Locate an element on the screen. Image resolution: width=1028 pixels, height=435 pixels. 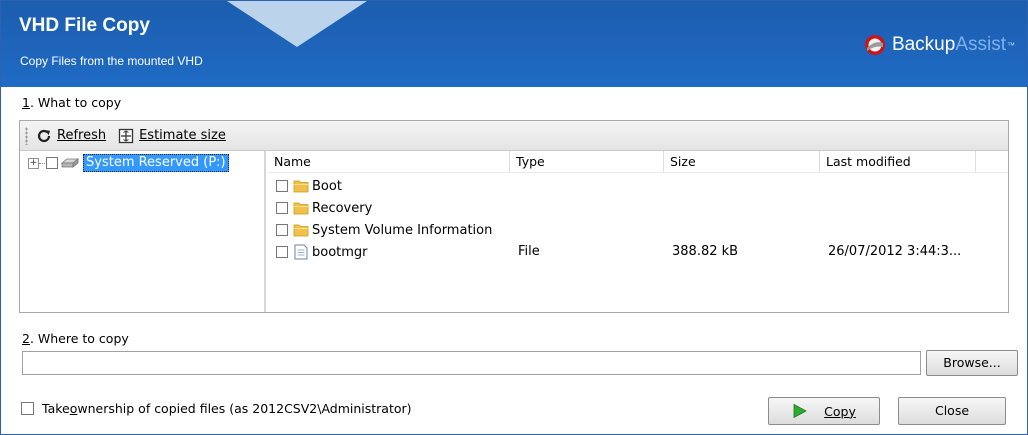
drive-checkbox is located at coordinates (52, 163).